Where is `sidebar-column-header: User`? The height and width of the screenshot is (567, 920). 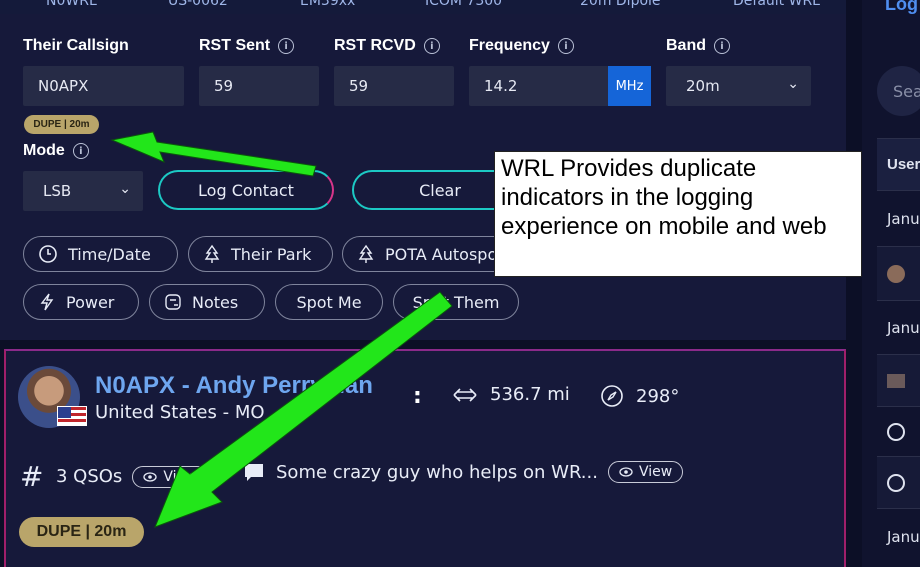 sidebar-column-header: User is located at coordinates (898, 164).